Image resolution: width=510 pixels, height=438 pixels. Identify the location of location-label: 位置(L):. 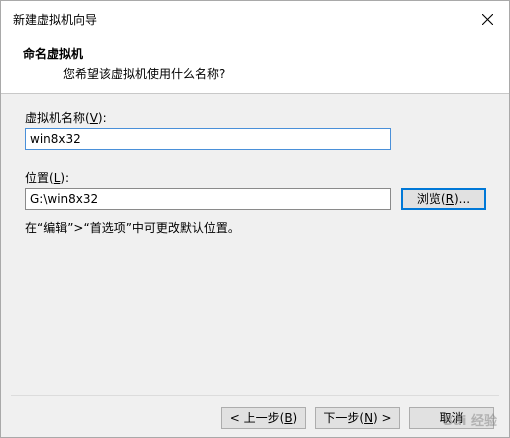
(47, 178).